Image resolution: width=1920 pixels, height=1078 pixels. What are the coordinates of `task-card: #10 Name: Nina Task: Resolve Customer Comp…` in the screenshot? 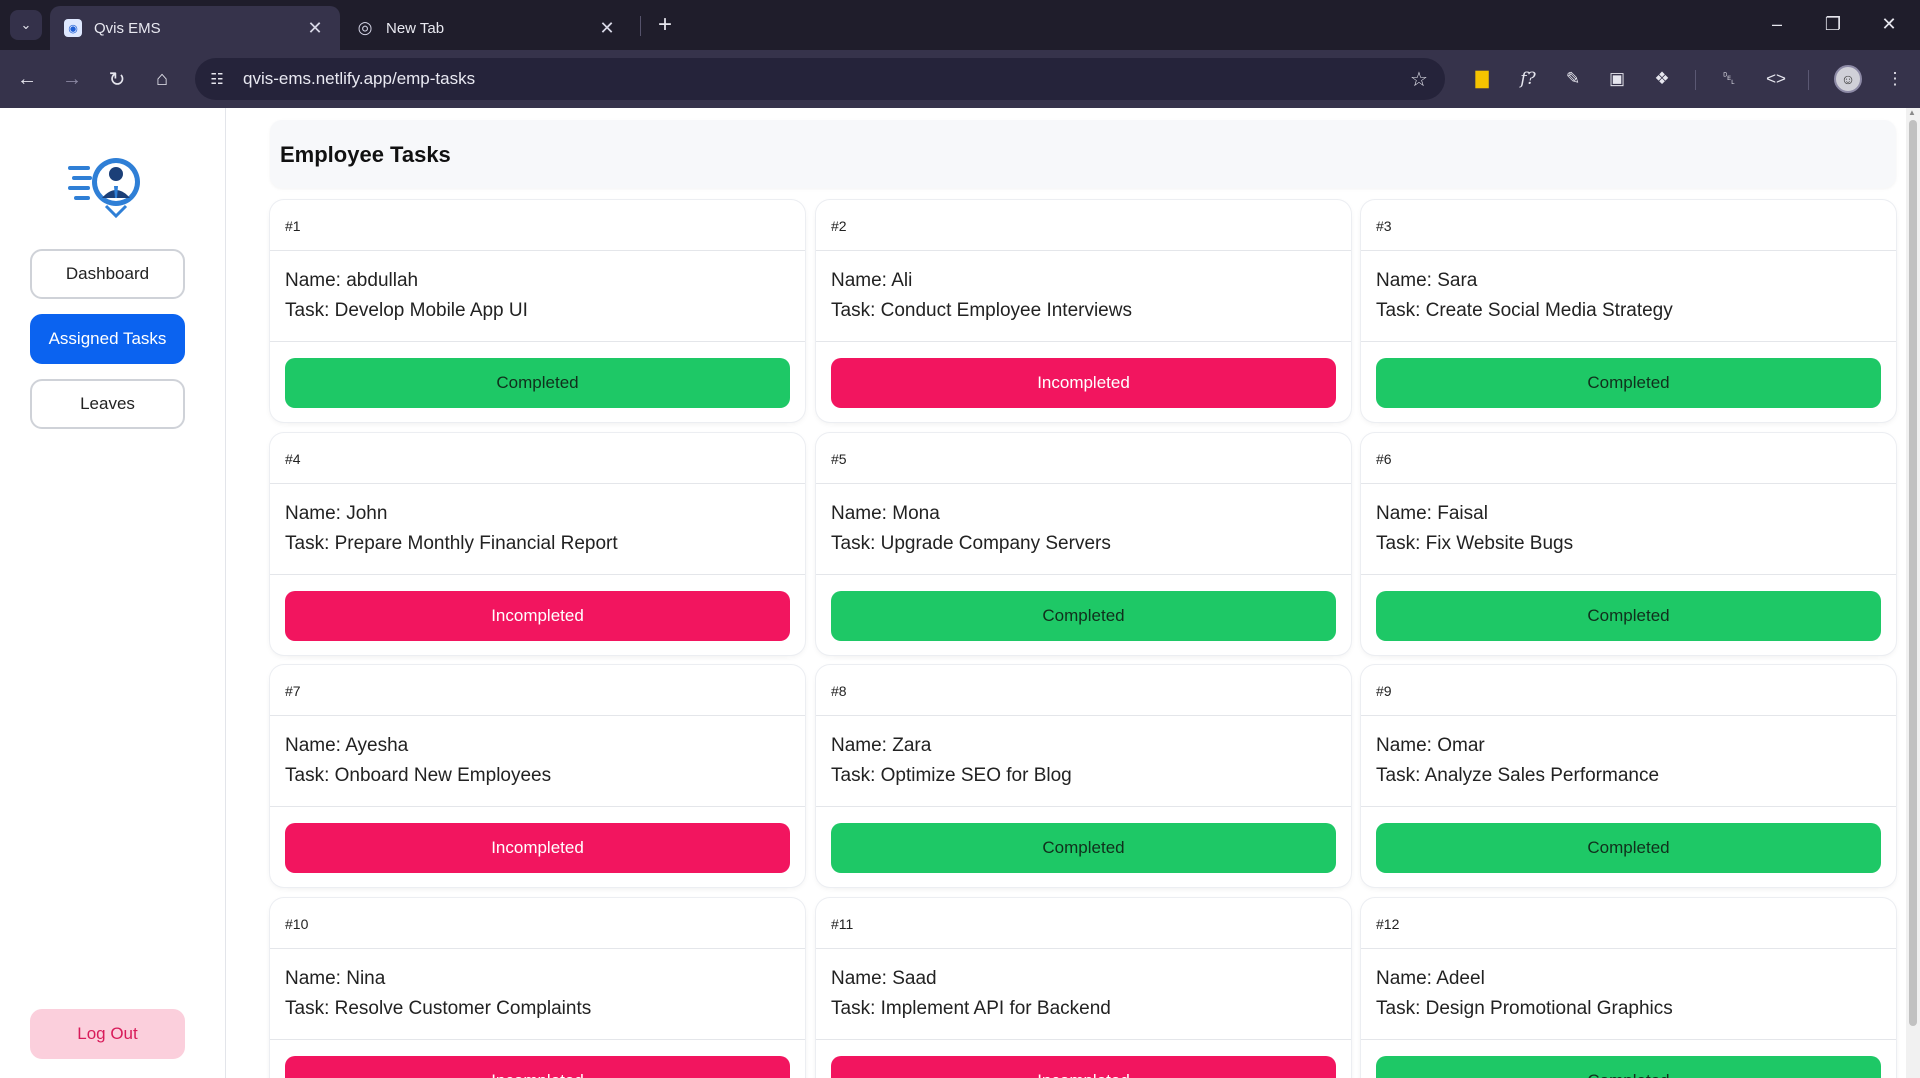 It's located at (537, 988).